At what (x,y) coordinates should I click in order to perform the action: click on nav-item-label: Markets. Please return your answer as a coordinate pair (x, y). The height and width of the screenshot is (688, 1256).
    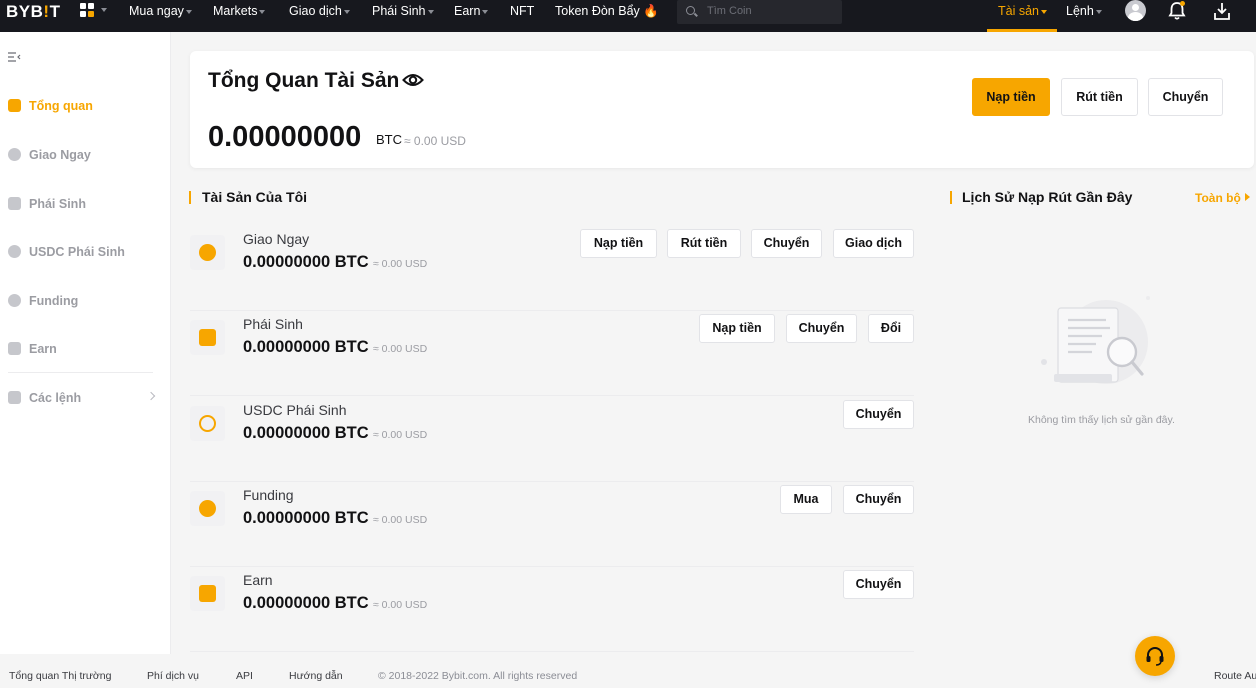
    Looking at the image, I should click on (235, 11).